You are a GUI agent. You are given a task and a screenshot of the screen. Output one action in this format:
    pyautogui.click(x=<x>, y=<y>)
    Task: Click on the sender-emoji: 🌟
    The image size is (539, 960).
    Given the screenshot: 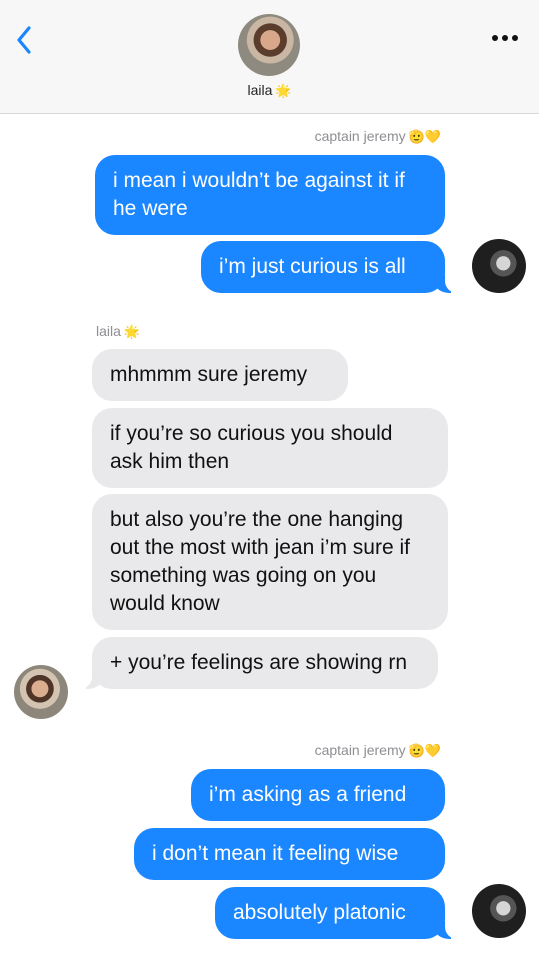 What is the action you would take?
    pyautogui.click(x=132, y=331)
    